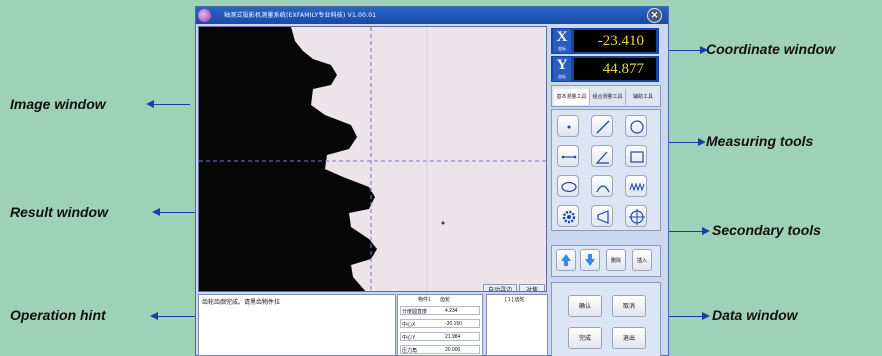  I want to click on thread-tool-button, so click(636, 186).